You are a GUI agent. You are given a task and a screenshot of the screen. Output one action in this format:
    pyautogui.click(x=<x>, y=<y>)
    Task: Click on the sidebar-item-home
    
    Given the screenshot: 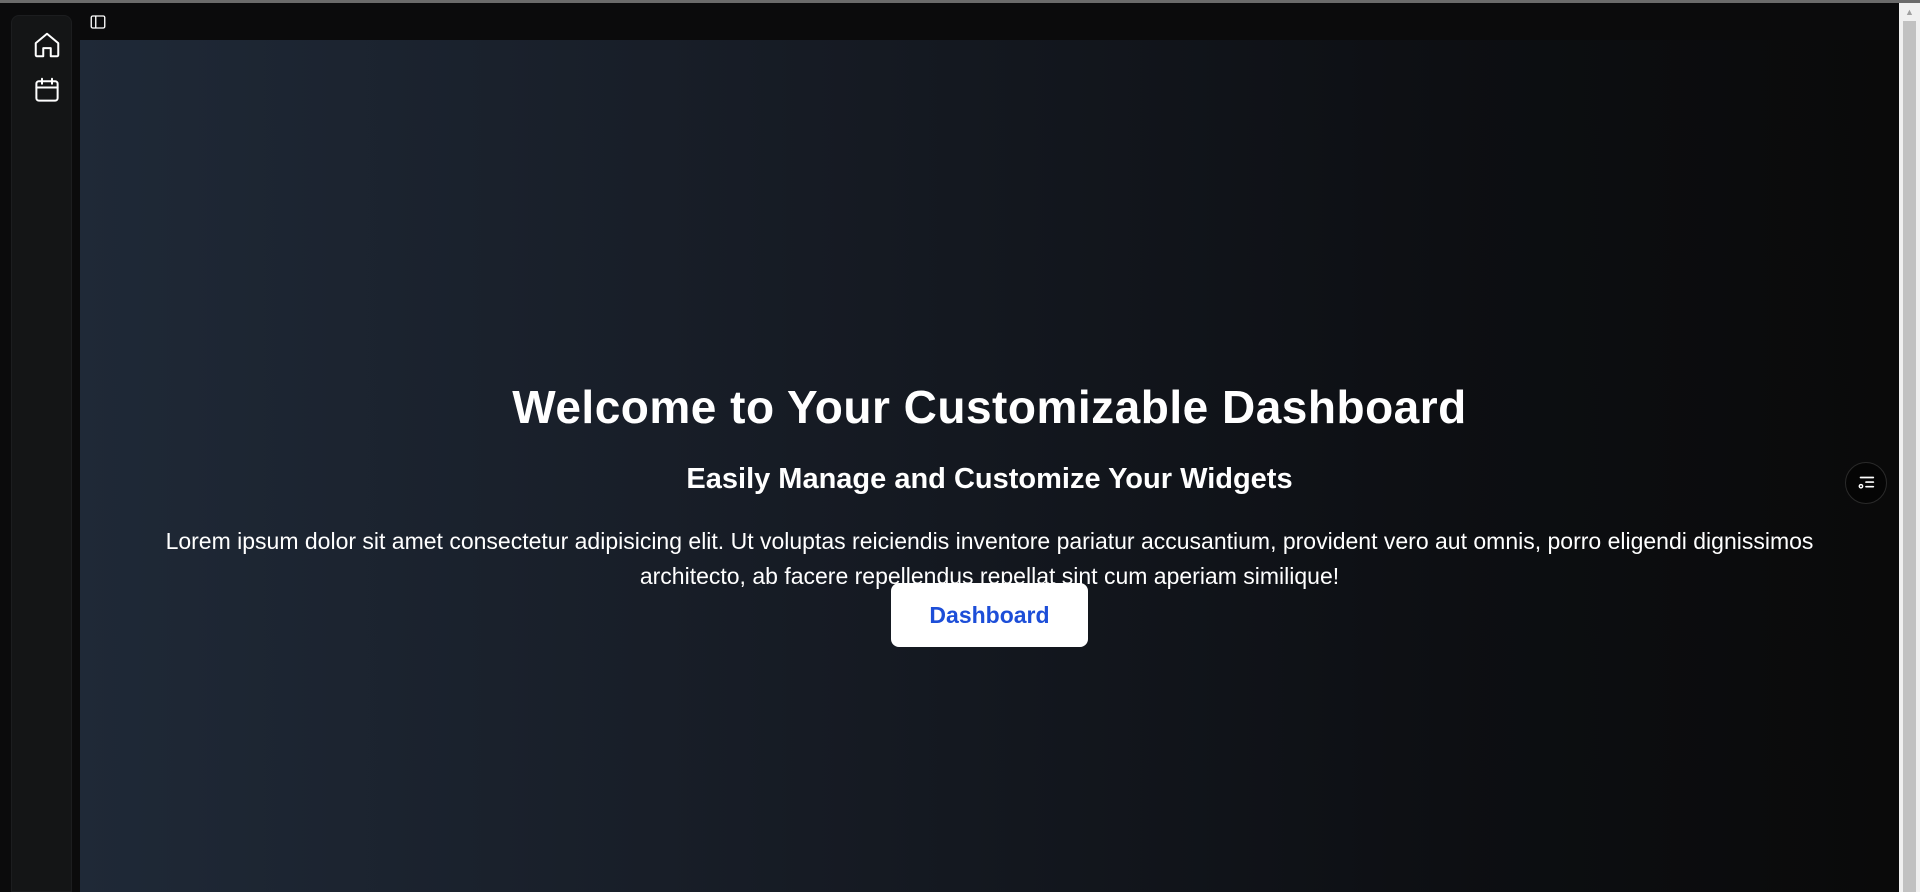 What is the action you would take?
    pyautogui.click(x=47, y=45)
    